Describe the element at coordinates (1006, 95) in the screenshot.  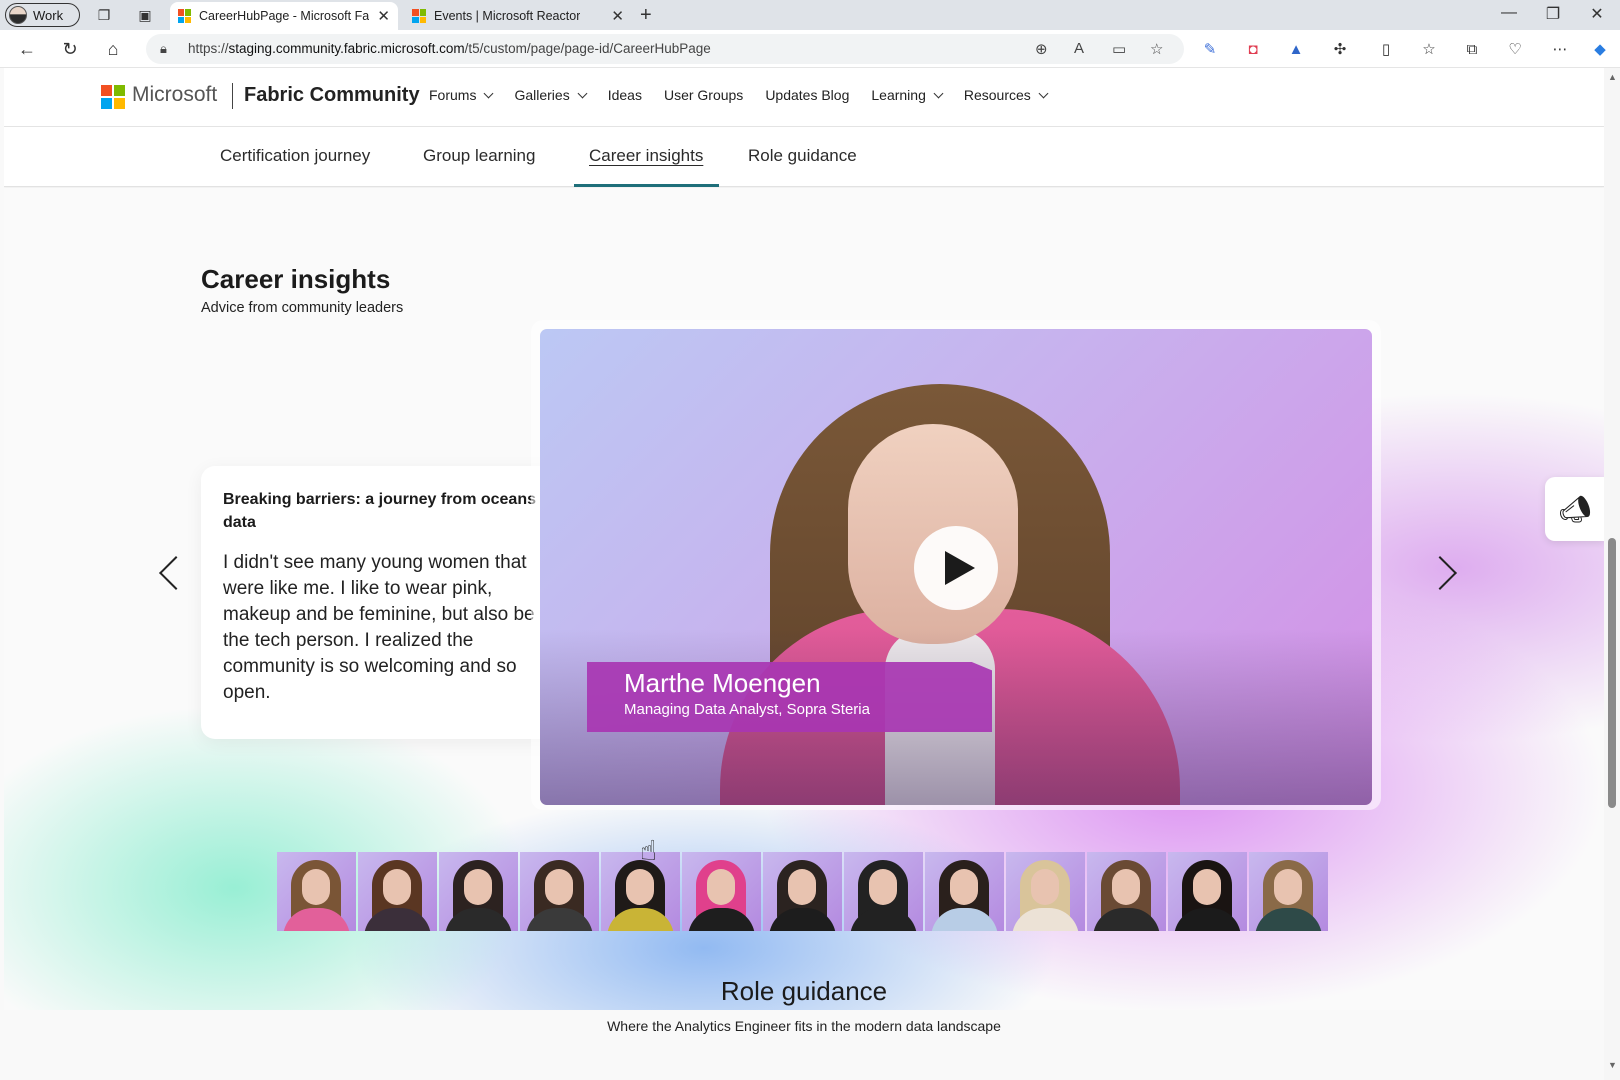
I see `nav-resources: Resources` at that location.